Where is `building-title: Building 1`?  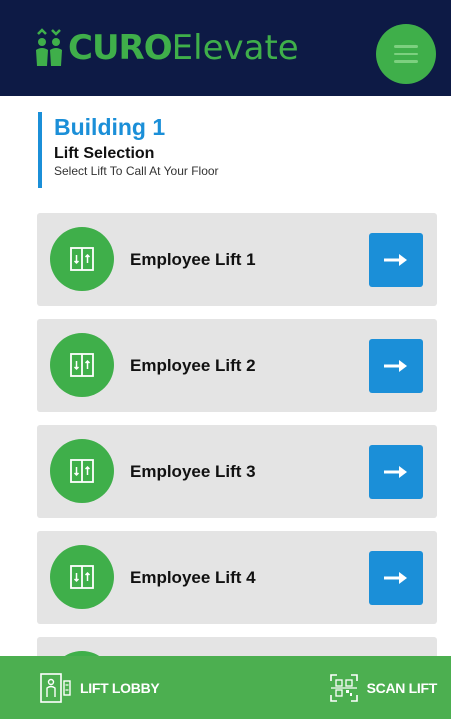
building-title: Building 1 is located at coordinates (110, 127).